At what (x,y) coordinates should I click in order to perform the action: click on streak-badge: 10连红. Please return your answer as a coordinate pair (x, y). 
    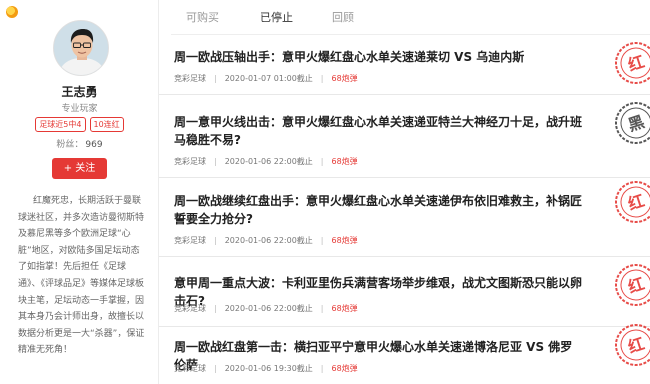
    Looking at the image, I should click on (106, 124).